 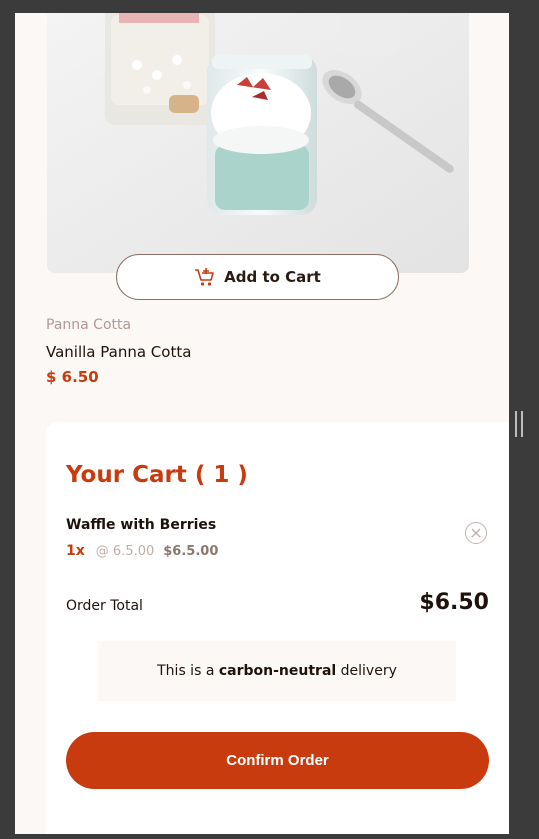 What do you see at coordinates (269, 6) in the screenshot?
I see `window-top-strip` at bounding box center [269, 6].